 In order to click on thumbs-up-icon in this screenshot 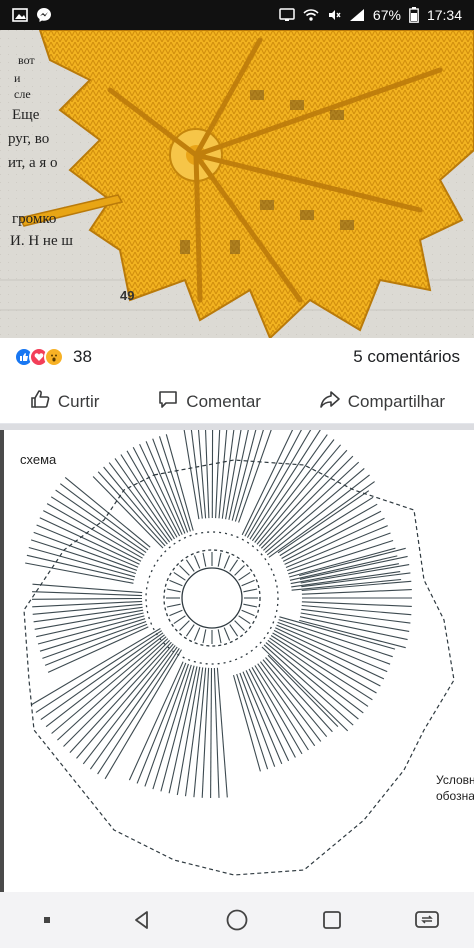, I will do `click(40, 401)`.